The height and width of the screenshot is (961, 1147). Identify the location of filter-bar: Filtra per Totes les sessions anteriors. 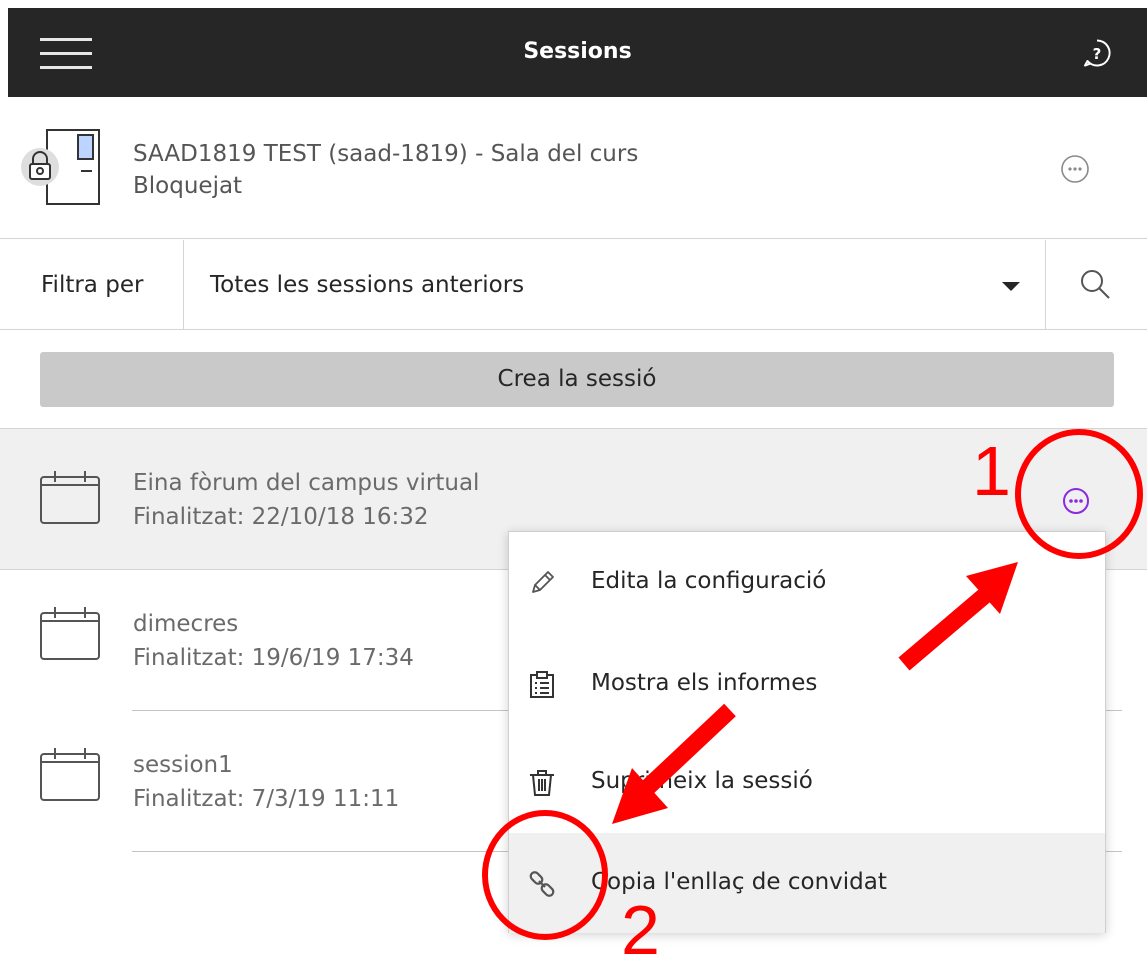
(573, 285).